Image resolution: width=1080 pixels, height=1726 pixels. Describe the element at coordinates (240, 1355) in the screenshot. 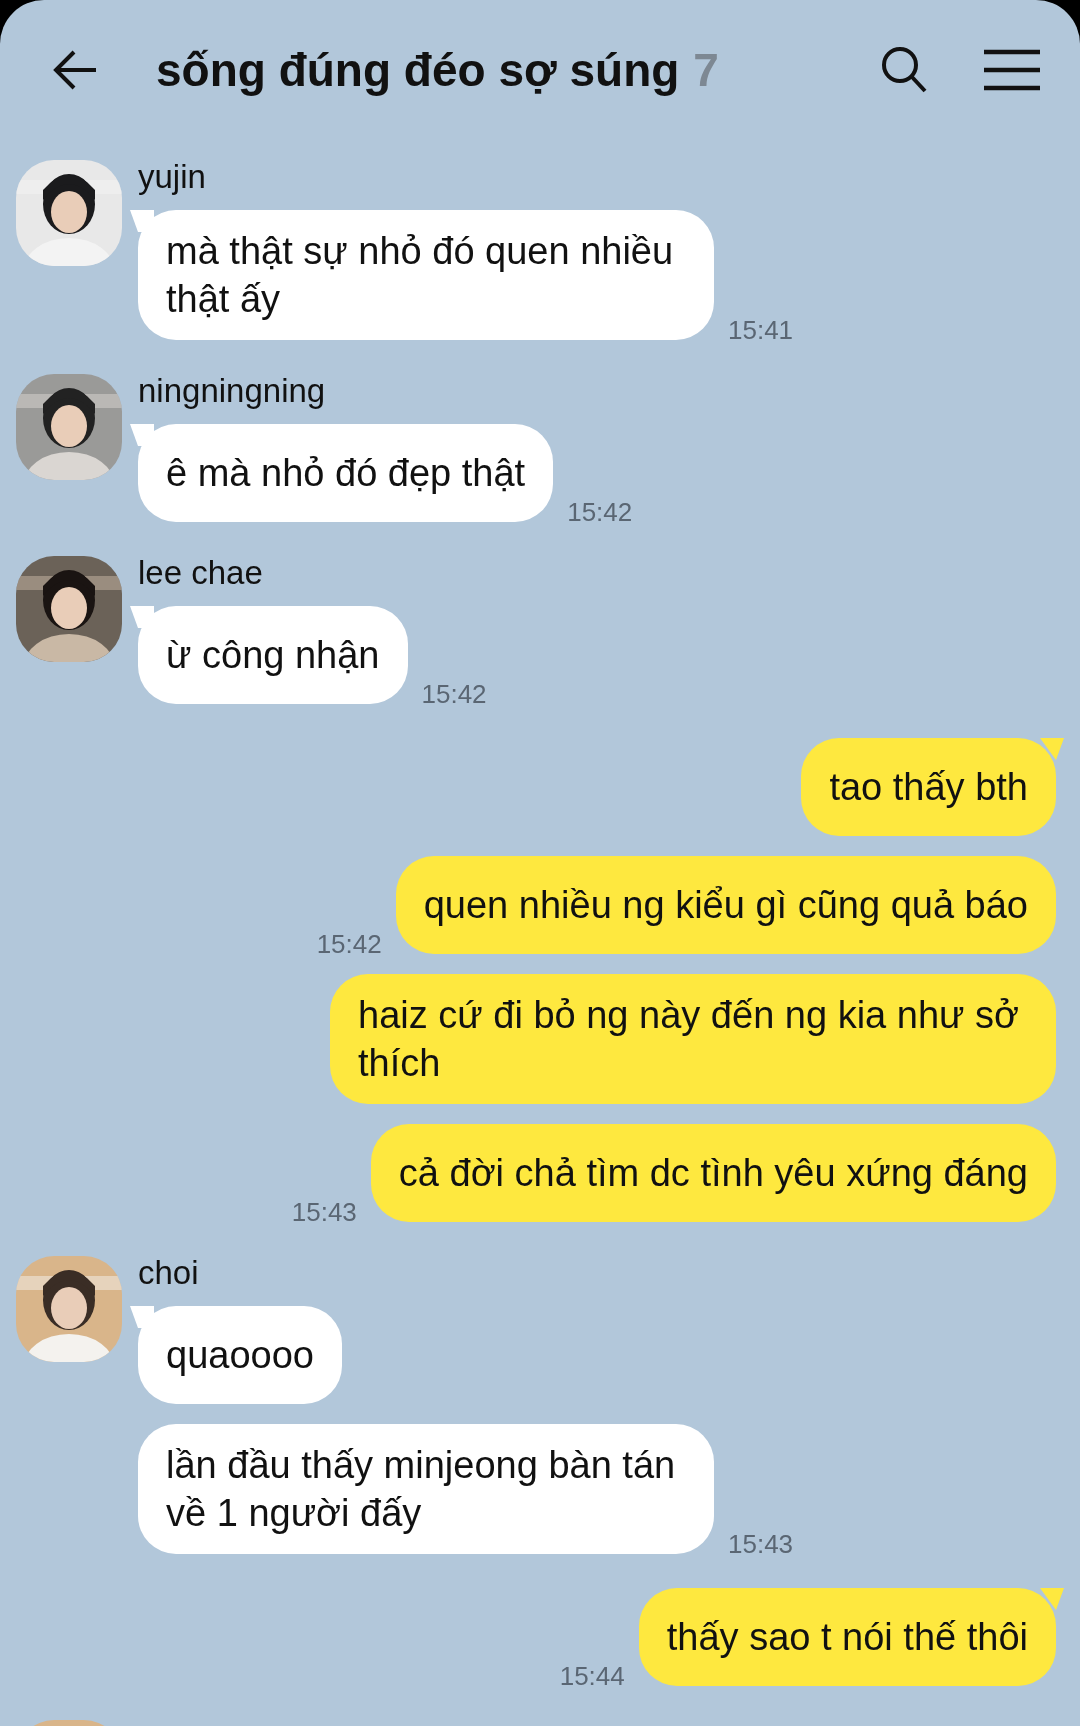

I see `message-bubble: quaoooo` at that location.